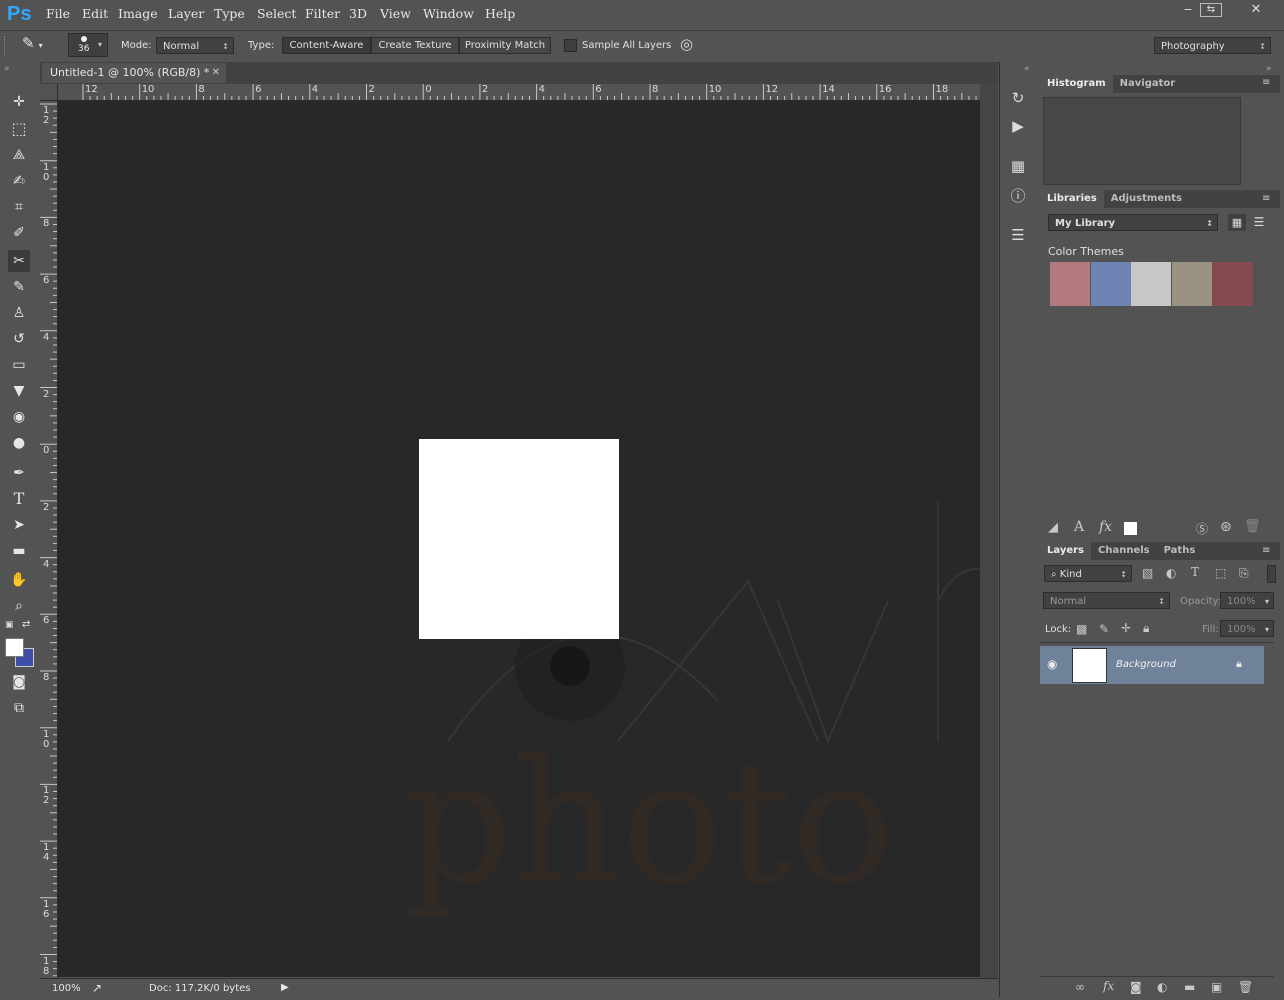 The width and height of the screenshot is (1284, 1000). What do you see at coordinates (1081, 629) in the screenshot?
I see `lock-transparent-pixels-icon: ▩` at bounding box center [1081, 629].